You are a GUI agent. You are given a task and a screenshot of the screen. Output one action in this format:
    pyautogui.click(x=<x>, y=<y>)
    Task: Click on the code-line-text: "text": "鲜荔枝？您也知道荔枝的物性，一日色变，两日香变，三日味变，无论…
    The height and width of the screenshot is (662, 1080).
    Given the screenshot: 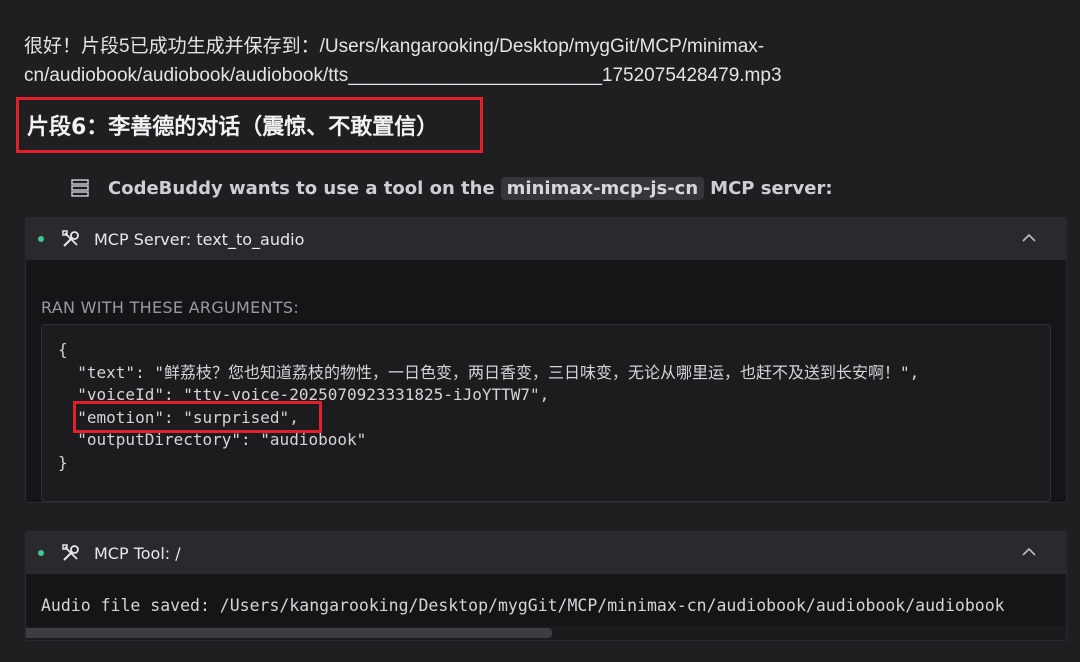 What is the action you would take?
    pyautogui.click(x=489, y=372)
    